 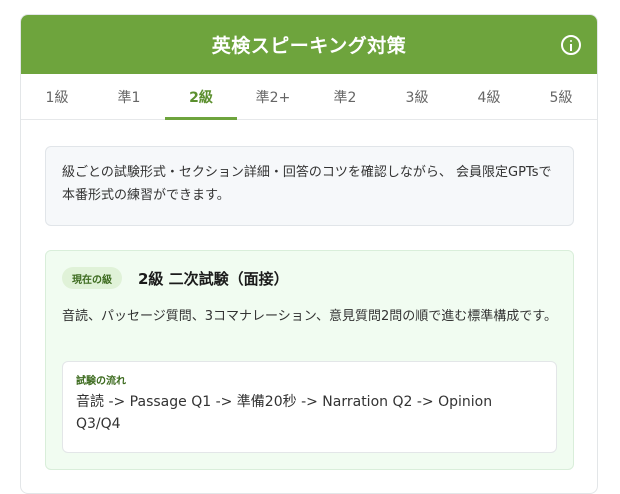 I want to click on tab-grade-3: 3級, so click(x=417, y=96).